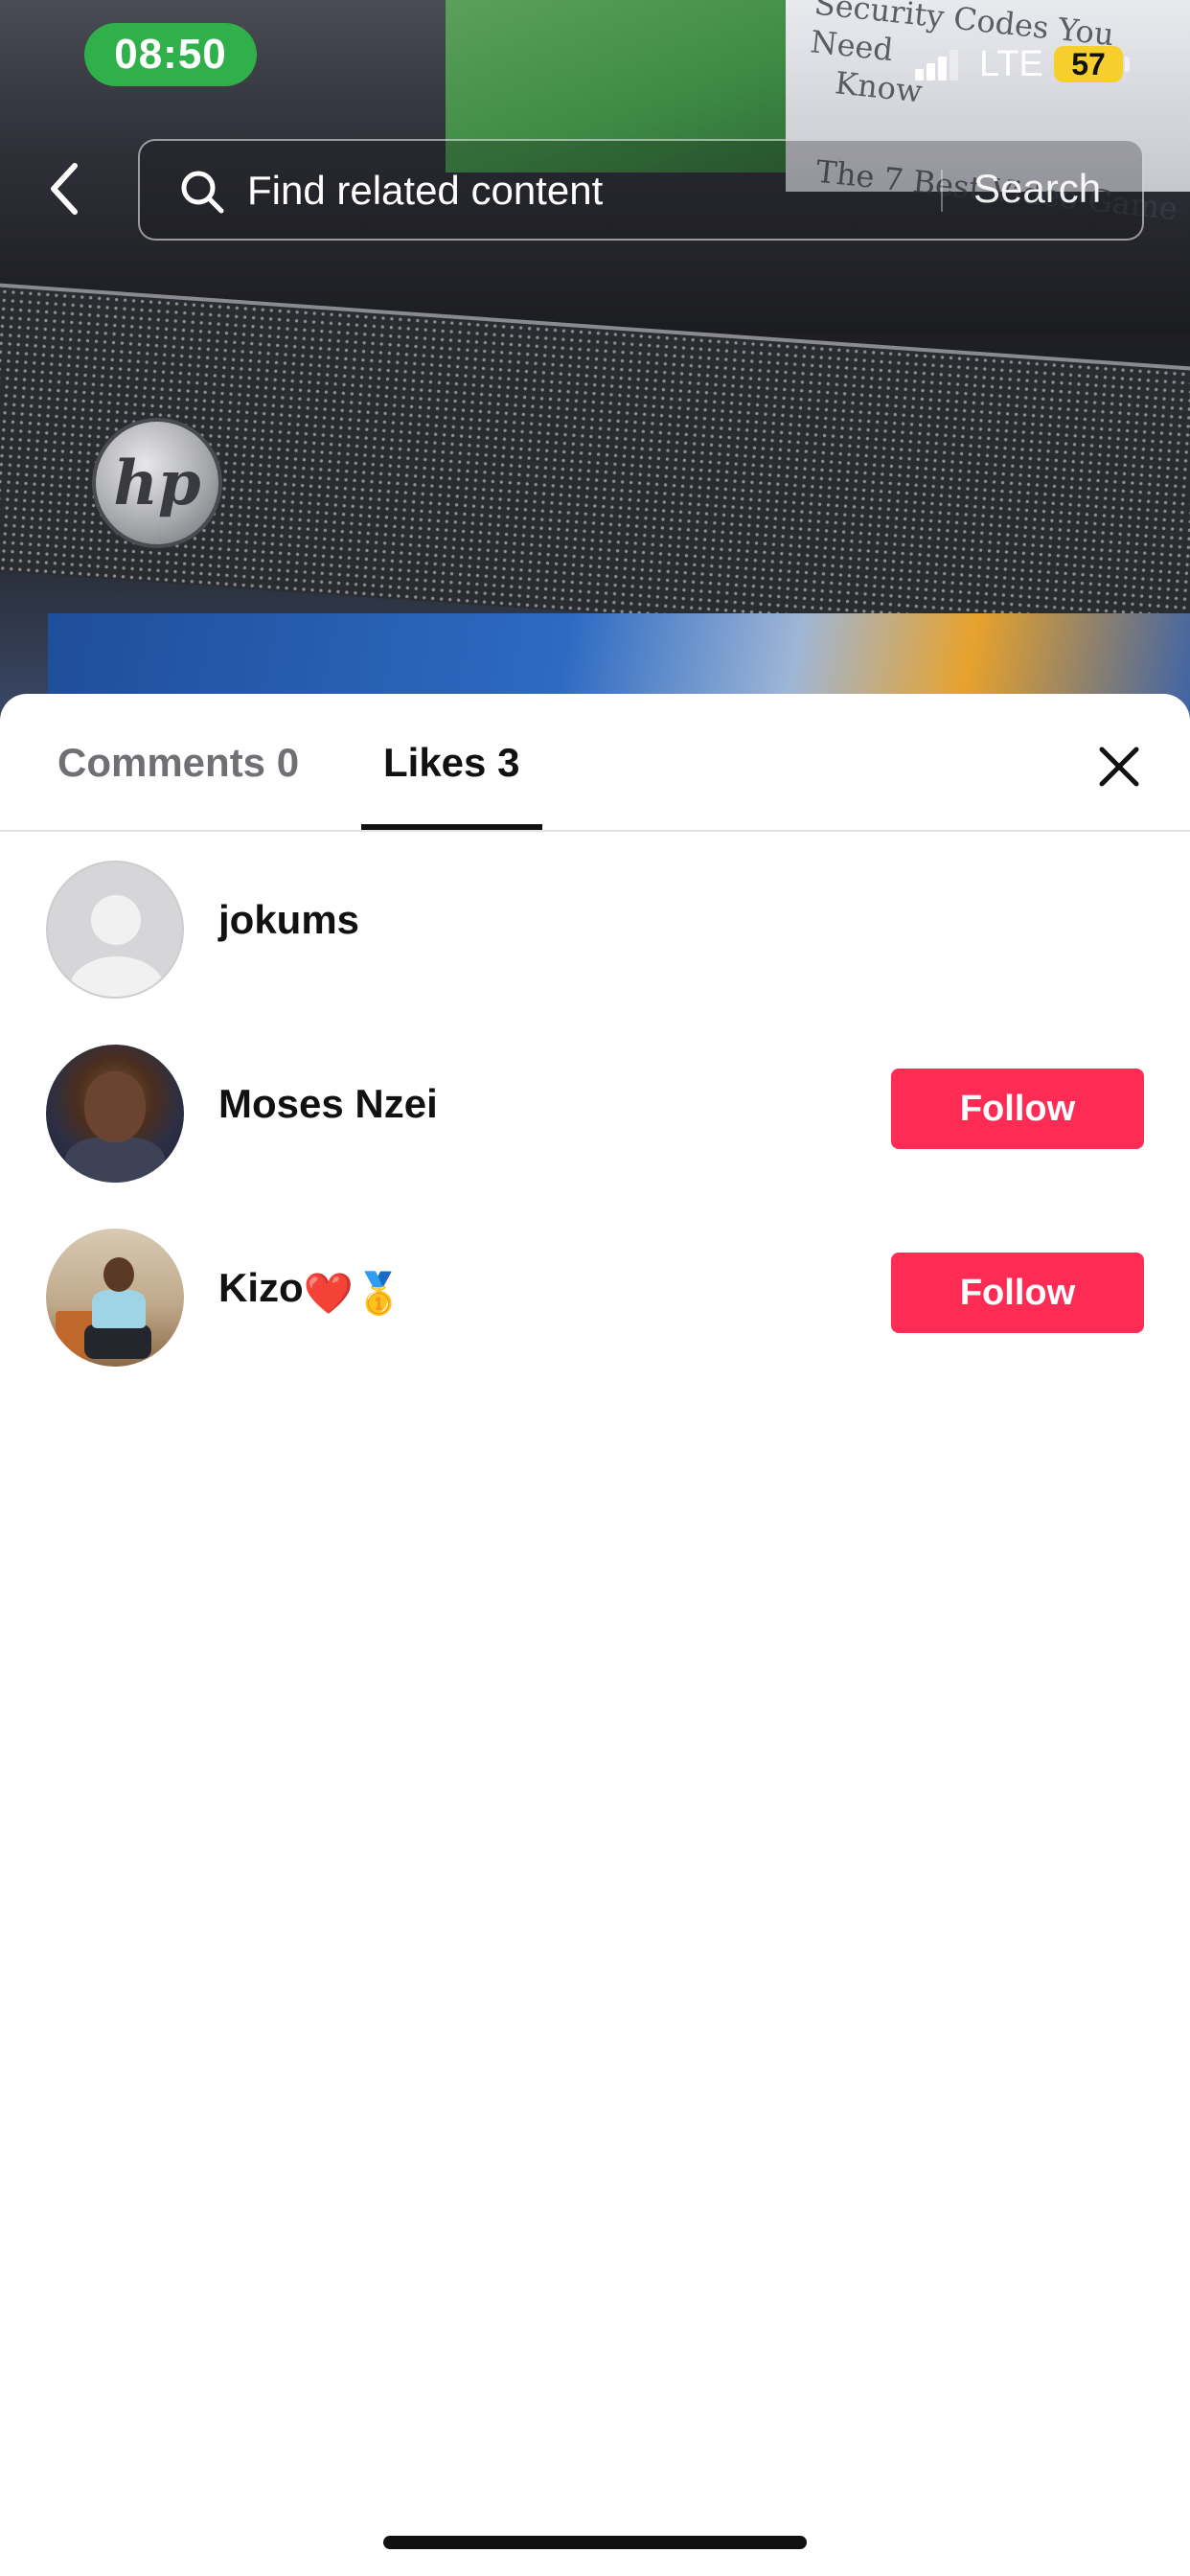  I want to click on close-button, so click(1119, 767).